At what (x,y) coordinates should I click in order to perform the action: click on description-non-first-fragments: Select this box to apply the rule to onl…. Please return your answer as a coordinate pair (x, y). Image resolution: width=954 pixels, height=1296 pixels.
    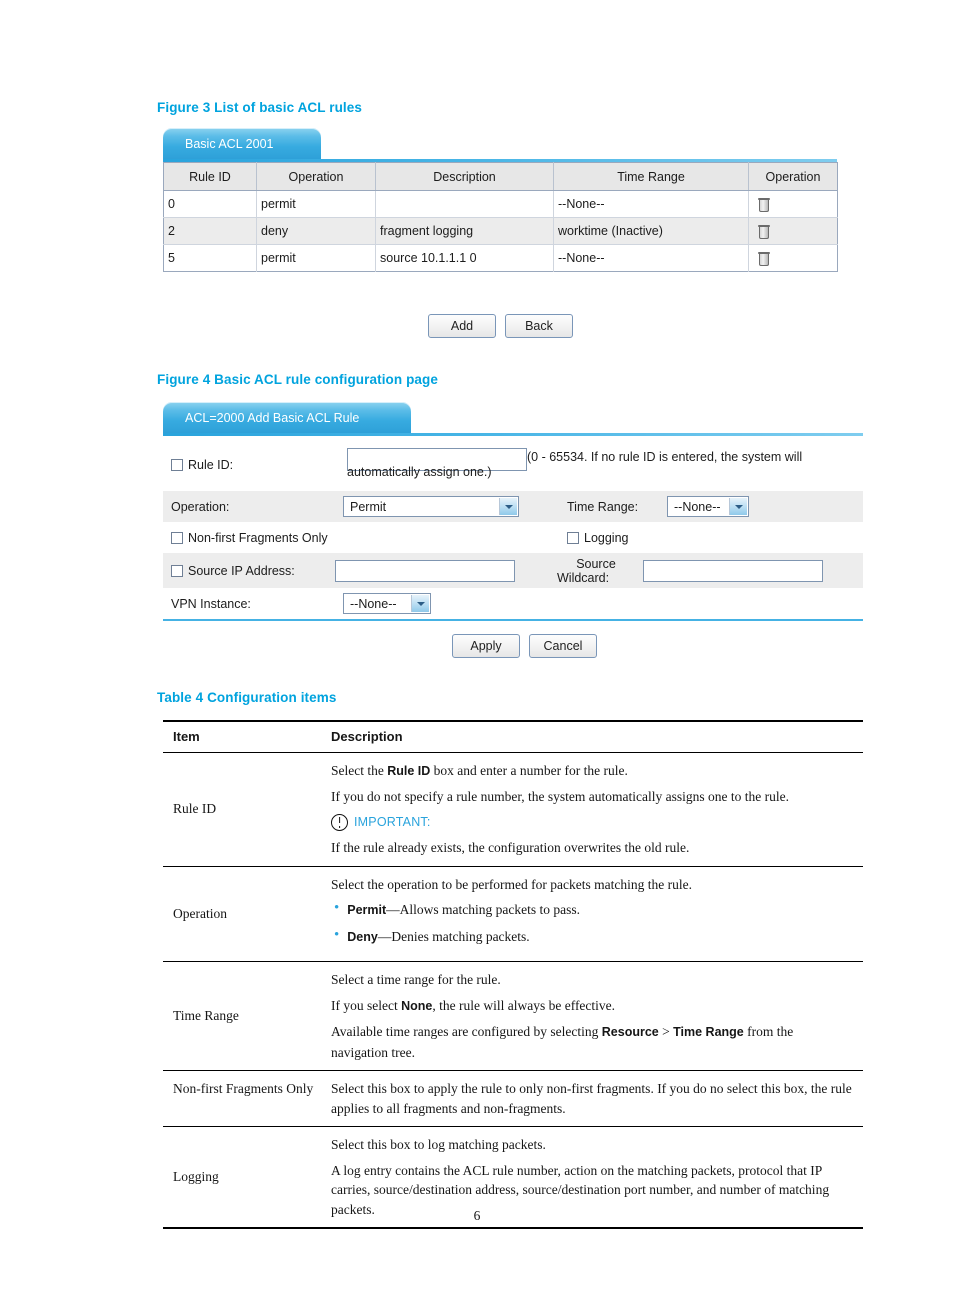
    Looking at the image, I should click on (597, 1098).